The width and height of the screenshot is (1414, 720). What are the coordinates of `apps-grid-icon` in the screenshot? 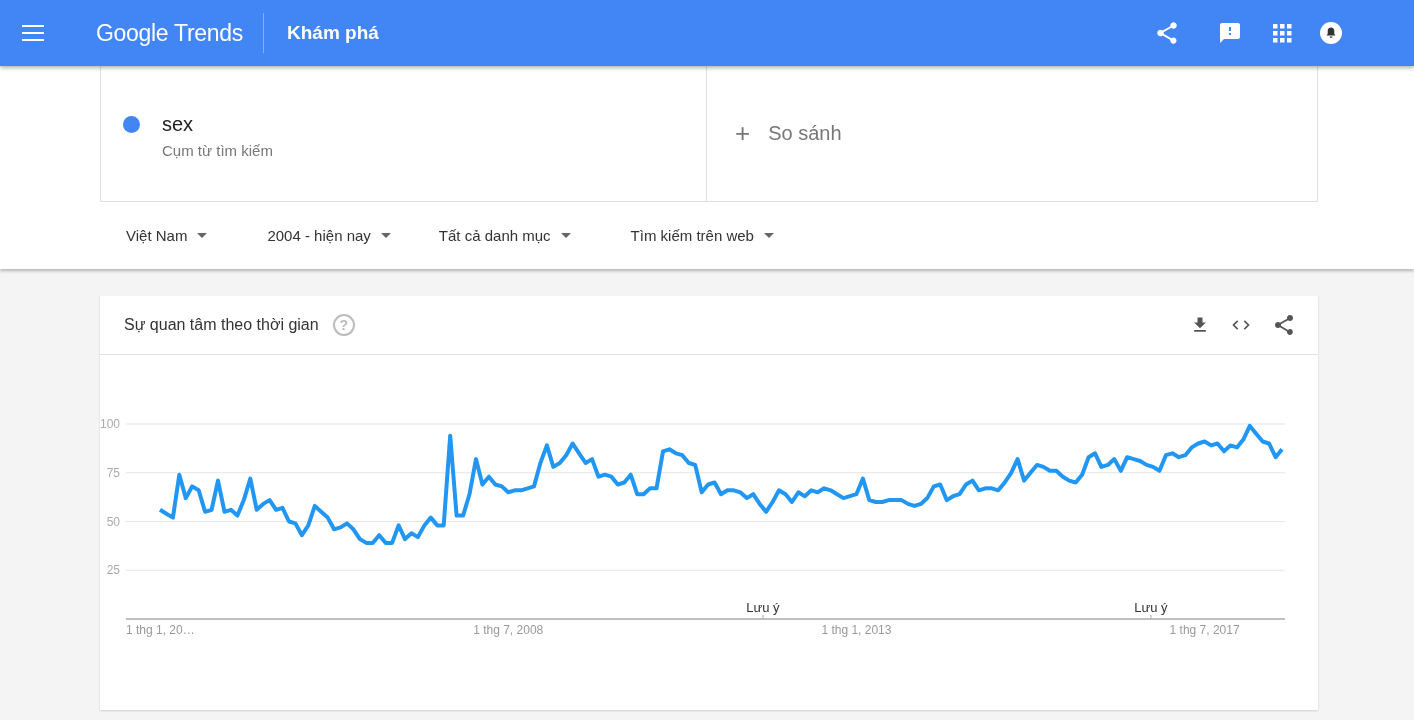 It's located at (1282, 33).